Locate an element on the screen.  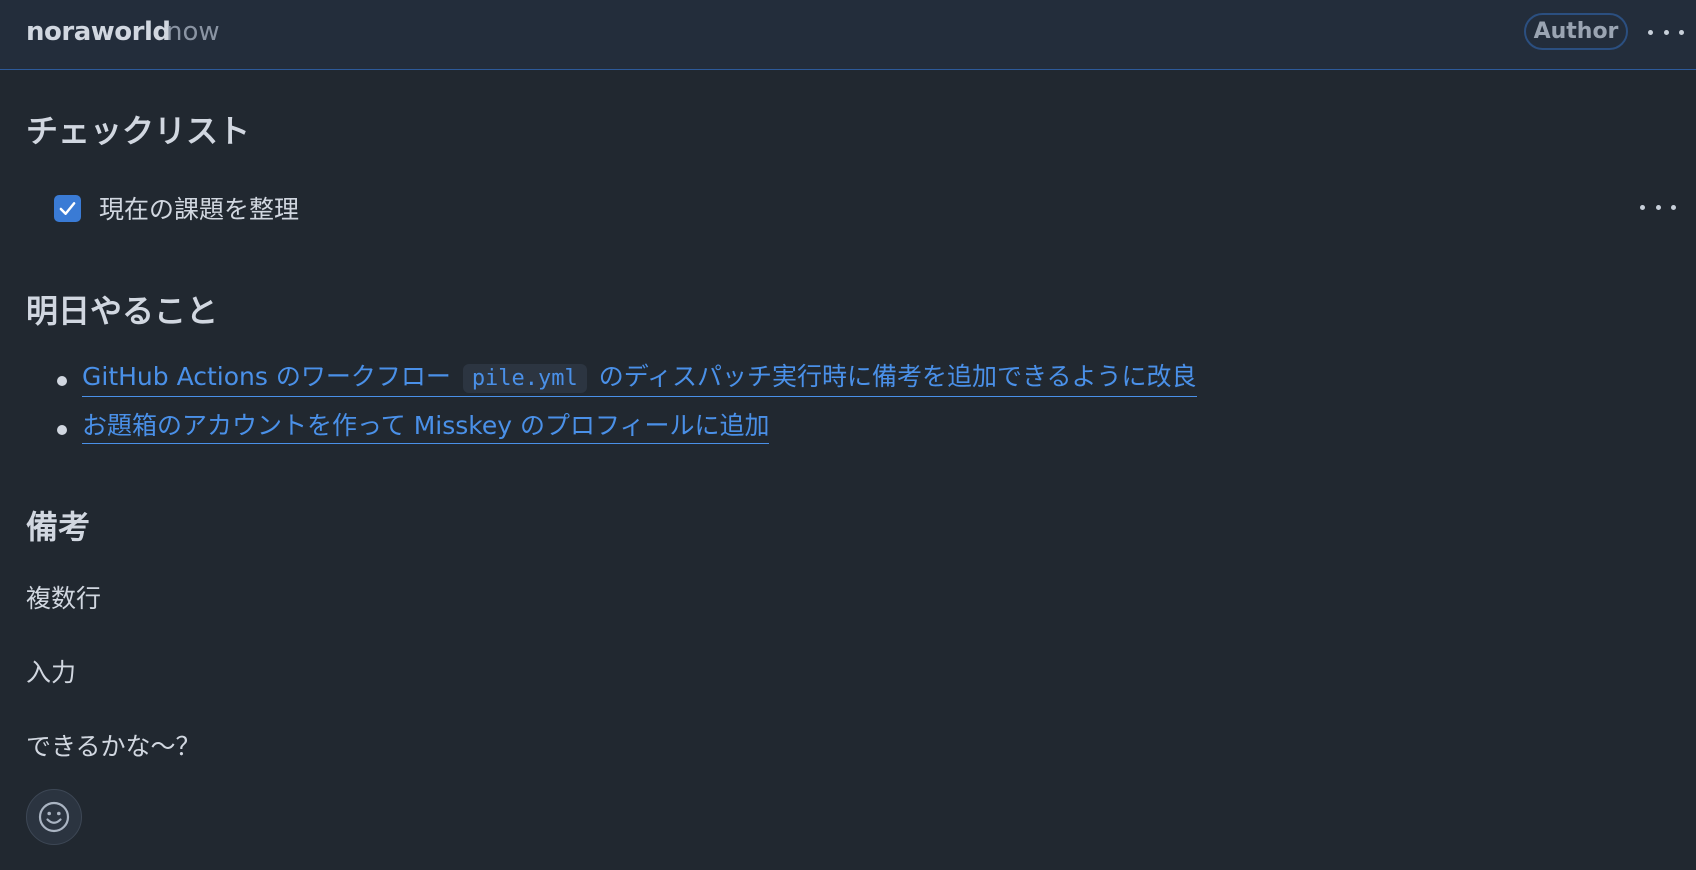
check-icon is located at coordinates (67, 208).